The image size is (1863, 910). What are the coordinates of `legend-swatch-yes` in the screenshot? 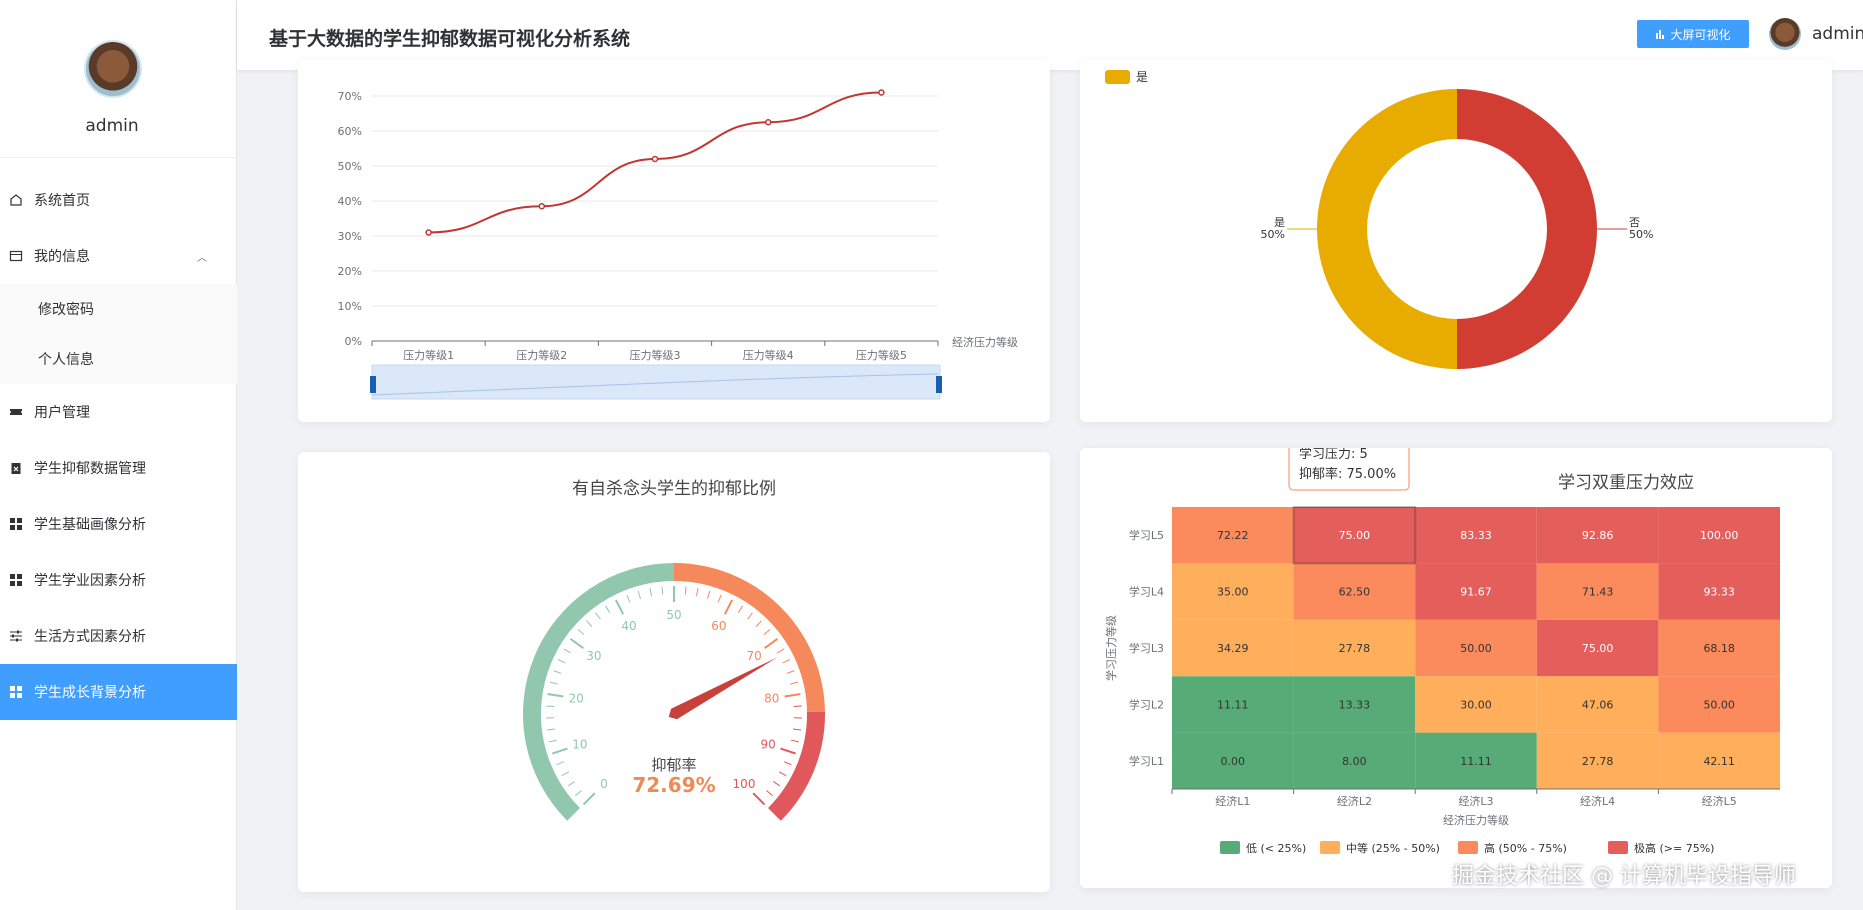 It's located at (1117, 77).